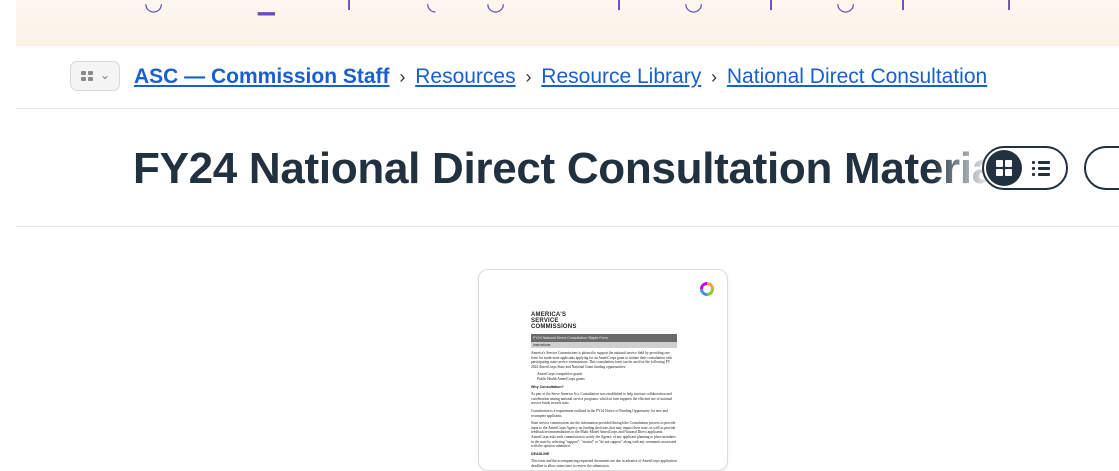  What do you see at coordinates (266, 7) in the screenshot?
I see `toolbar-icon: ▁` at bounding box center [266, 7].